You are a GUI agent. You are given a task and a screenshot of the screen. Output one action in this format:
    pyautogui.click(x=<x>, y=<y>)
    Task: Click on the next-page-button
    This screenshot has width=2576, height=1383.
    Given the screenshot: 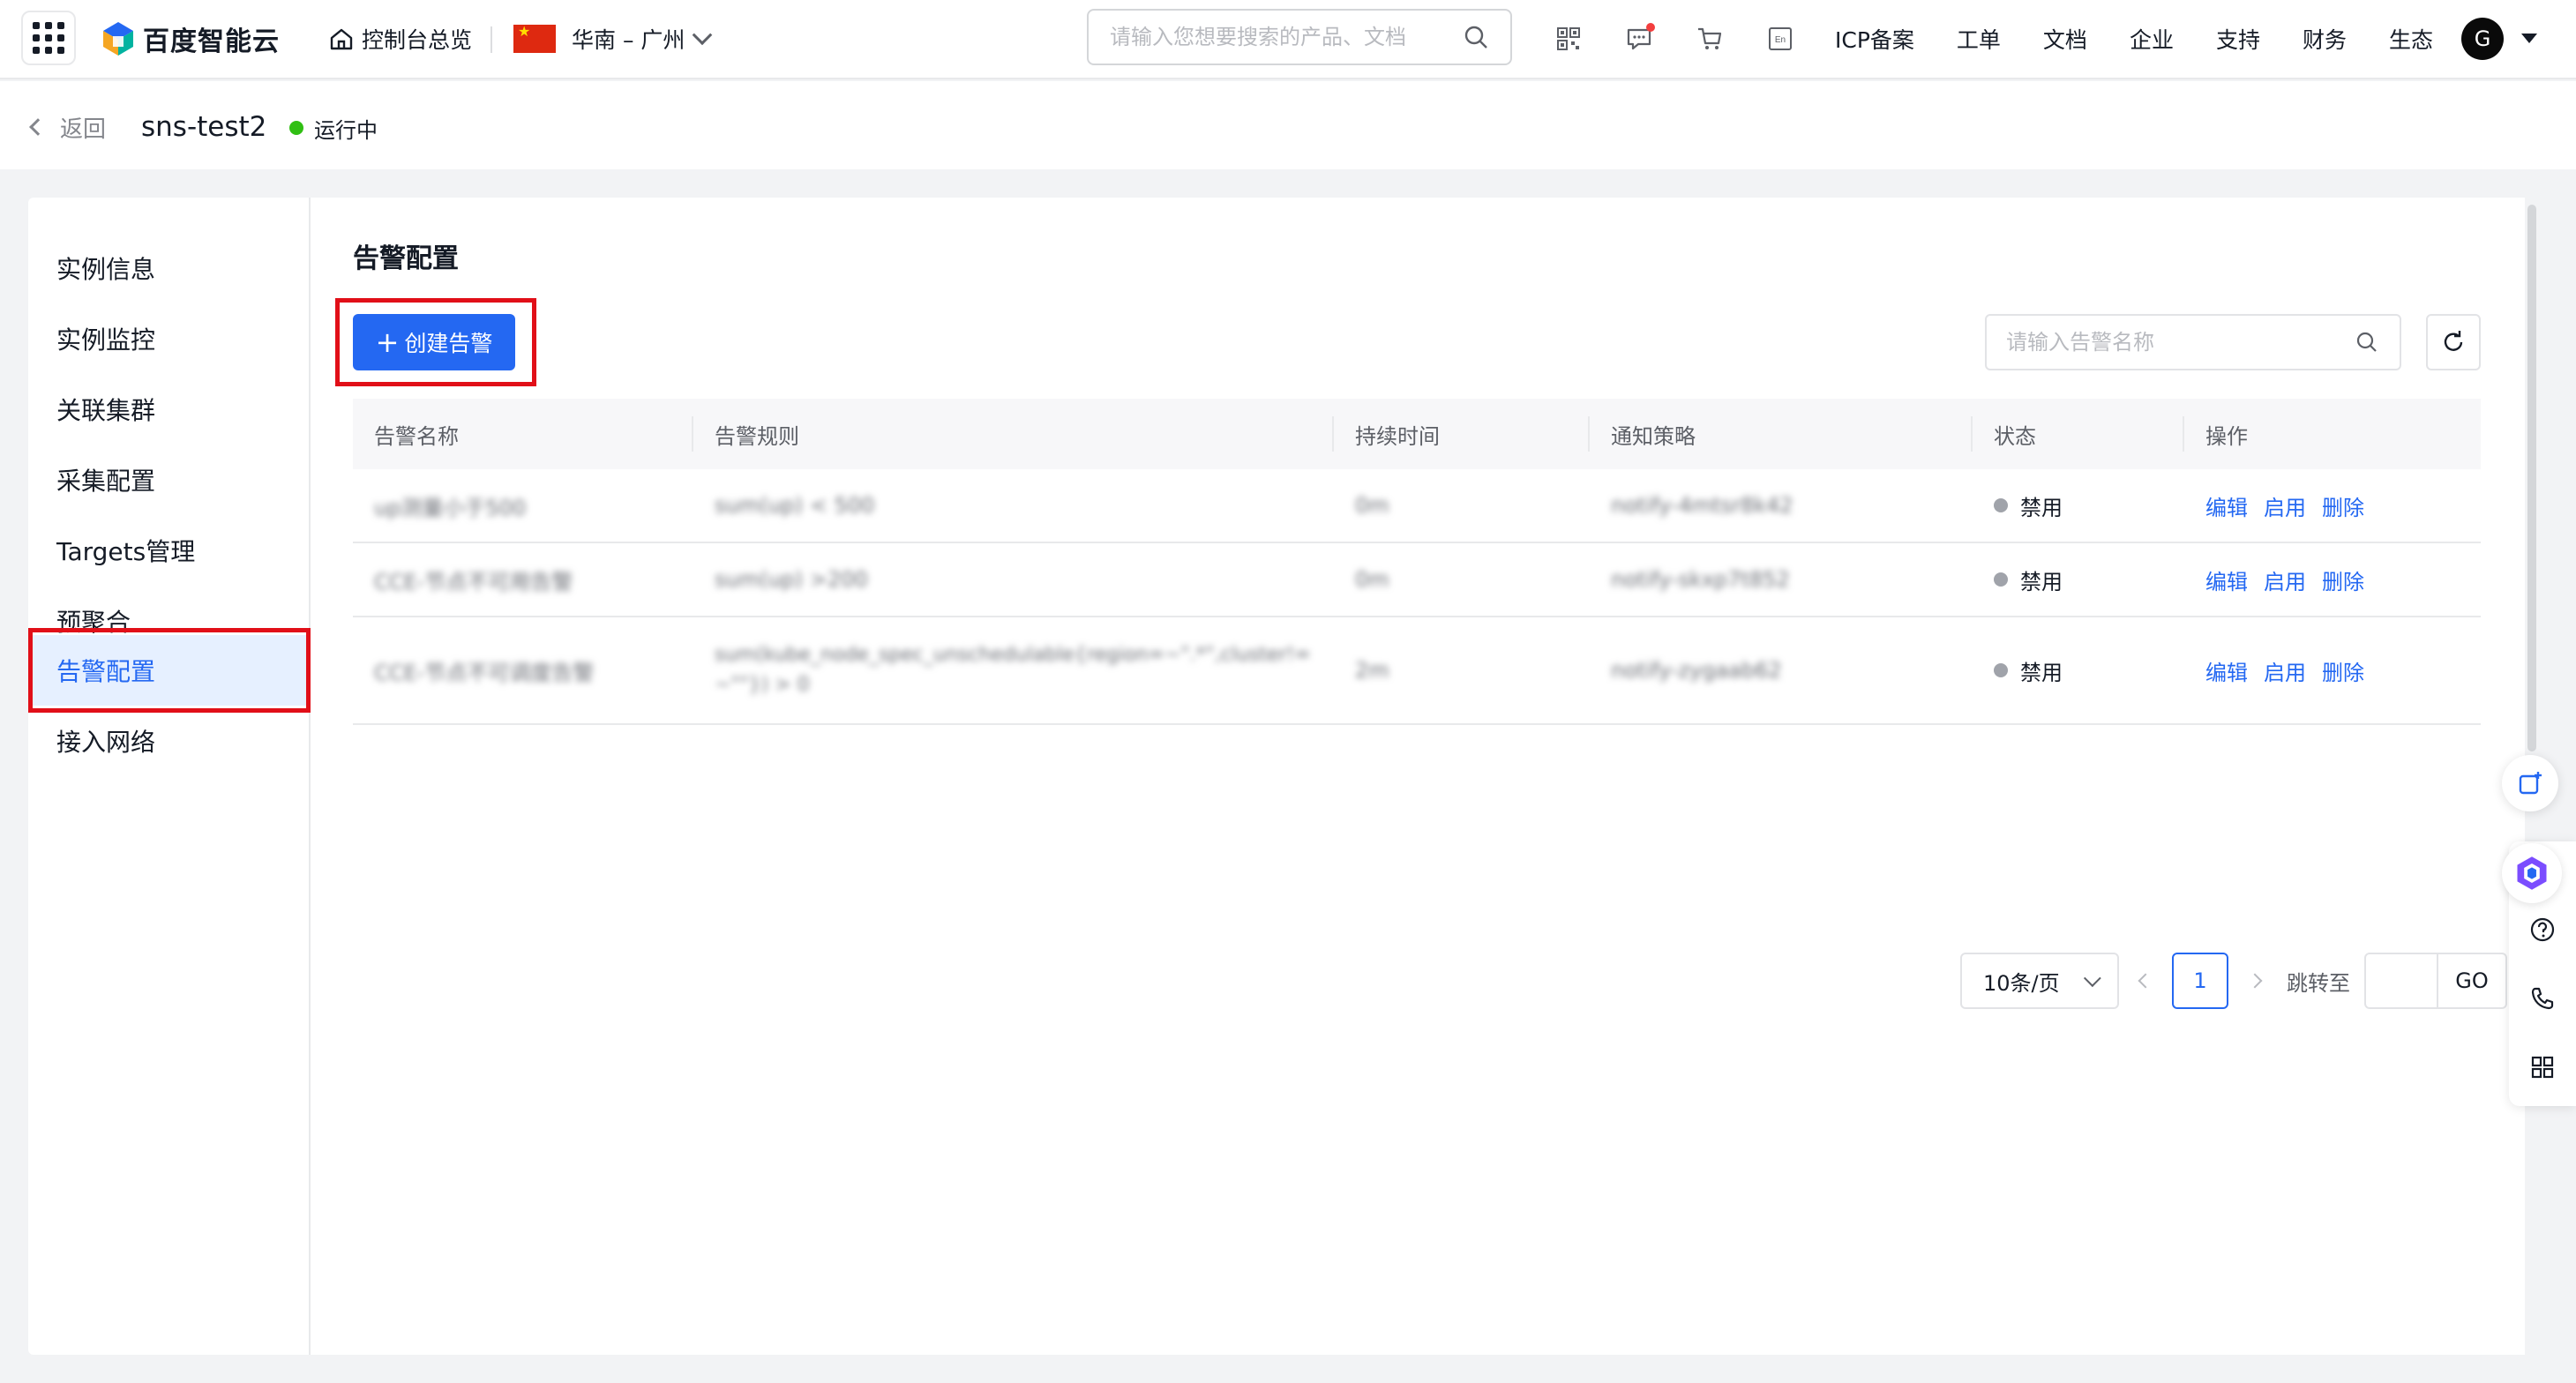 What is the action you would take?
    pyautogui.click(x=2255, y=981)
    